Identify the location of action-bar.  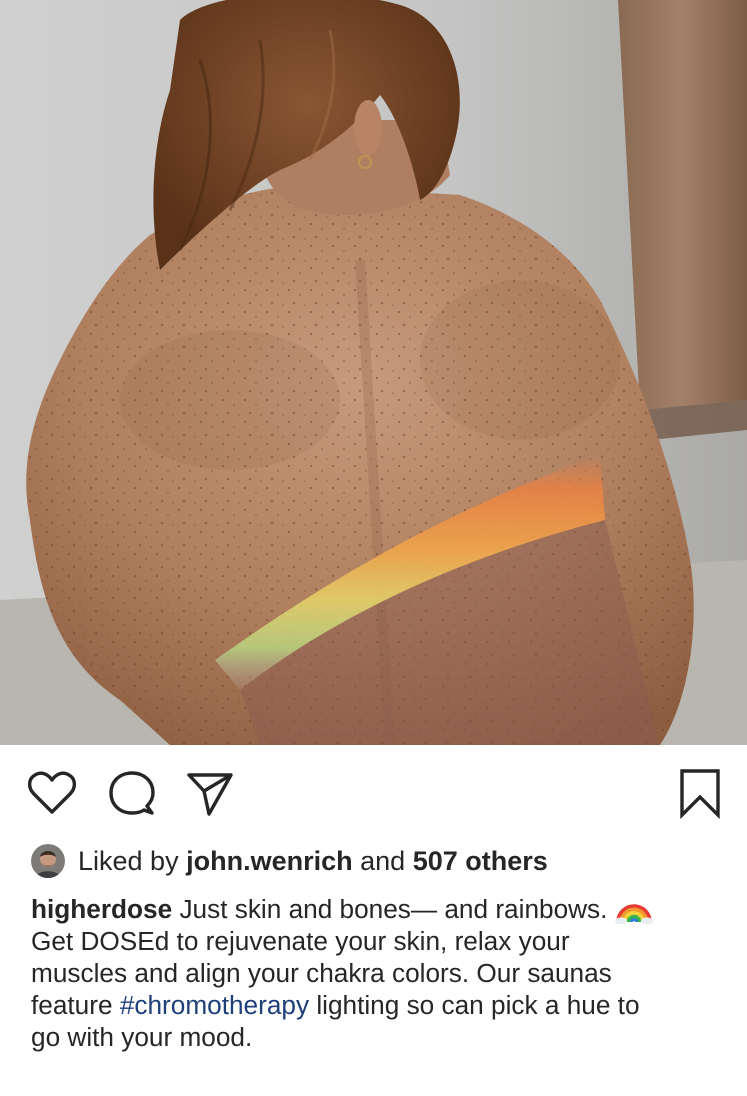
(373, 792).